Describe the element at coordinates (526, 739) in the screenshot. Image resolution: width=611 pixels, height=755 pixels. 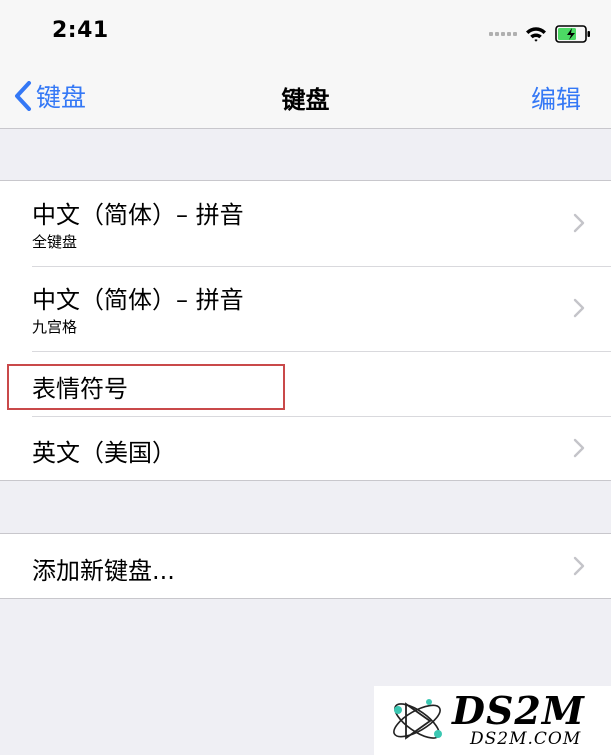
I see `watermark-site: DS2M.COM` at that location.